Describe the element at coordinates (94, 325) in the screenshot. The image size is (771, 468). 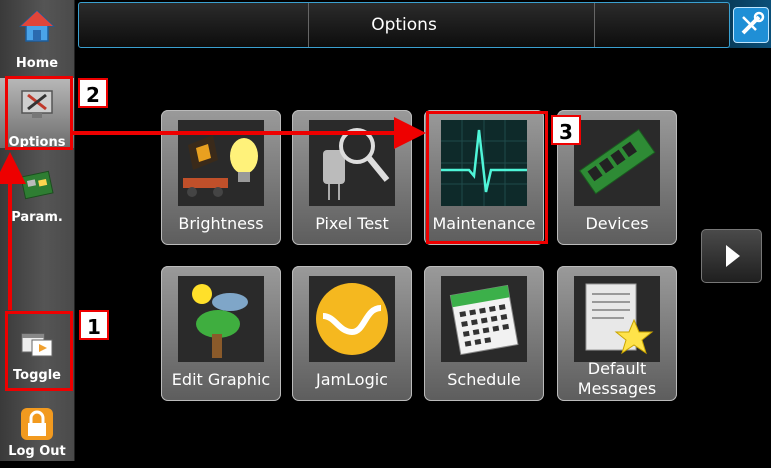
I see `callout-1: 1` at that location.